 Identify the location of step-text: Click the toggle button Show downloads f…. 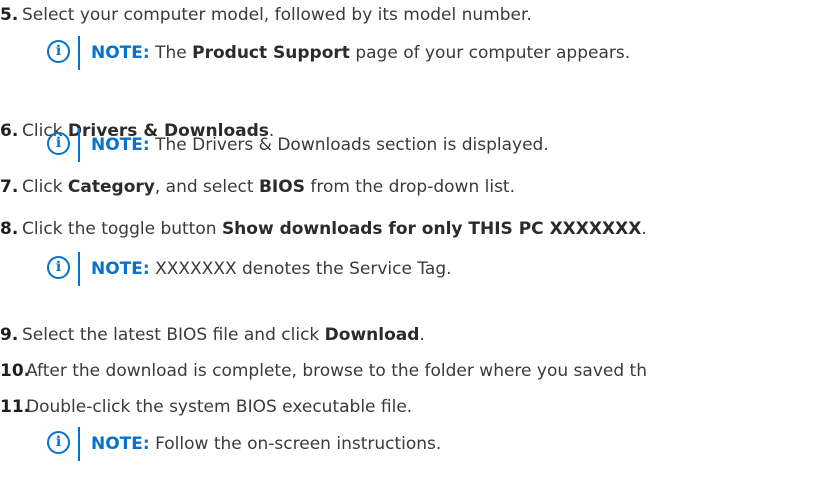
(334, 229).